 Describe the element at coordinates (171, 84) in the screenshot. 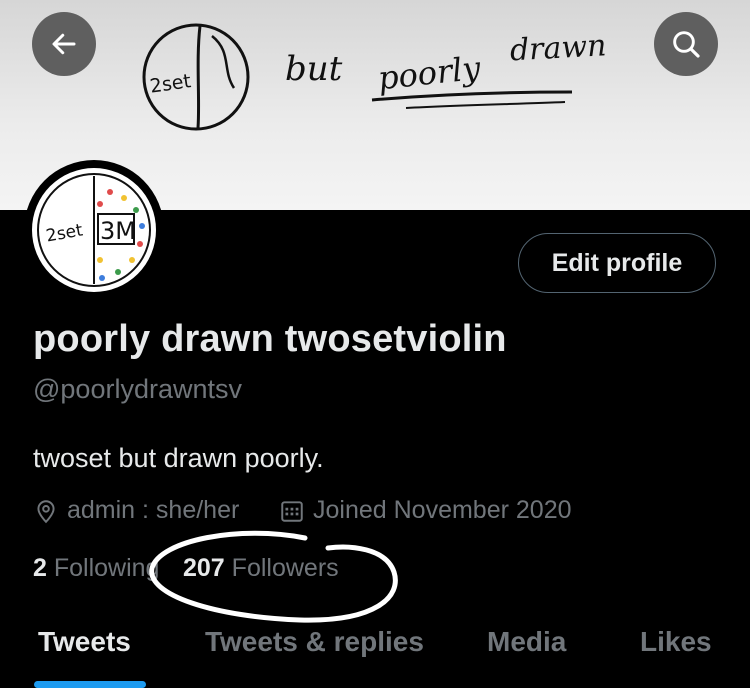

I see `banner-text-2set: 2set` at that location.